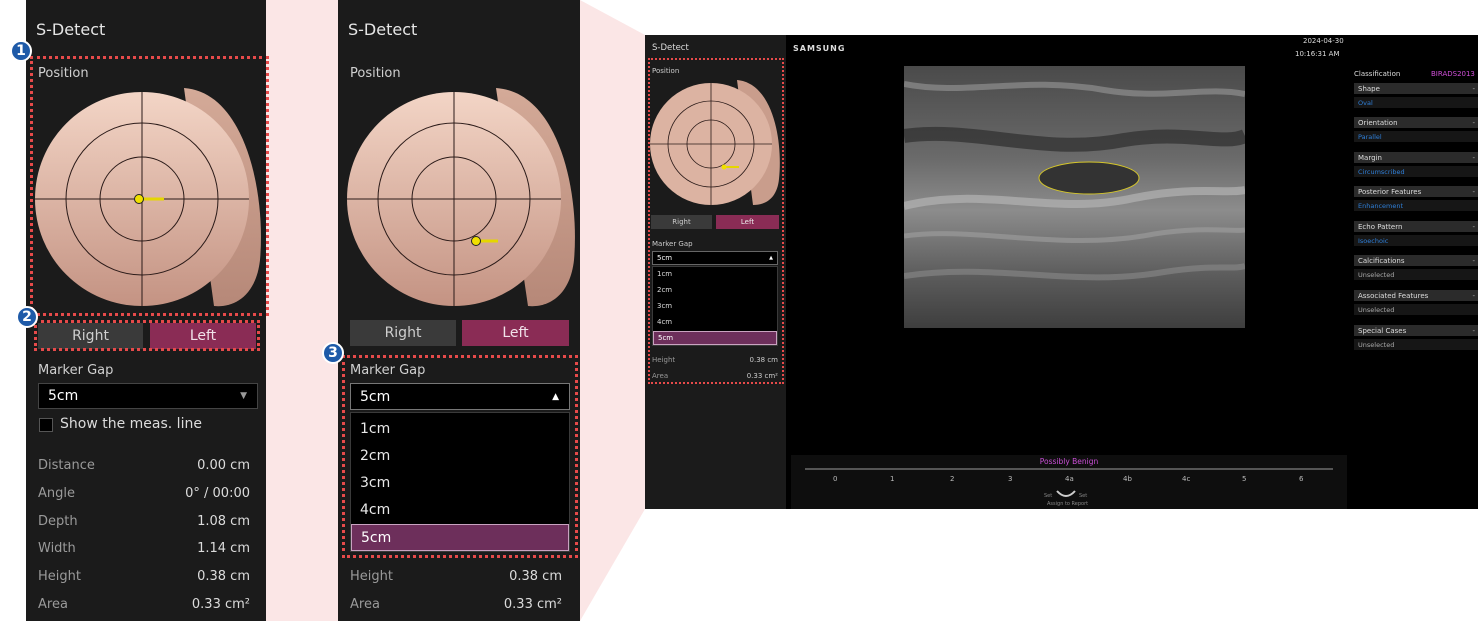 The height and width of the screenshot is (621, 1478). I want to click on show-meas-line-checkbox, so click(46, 425).